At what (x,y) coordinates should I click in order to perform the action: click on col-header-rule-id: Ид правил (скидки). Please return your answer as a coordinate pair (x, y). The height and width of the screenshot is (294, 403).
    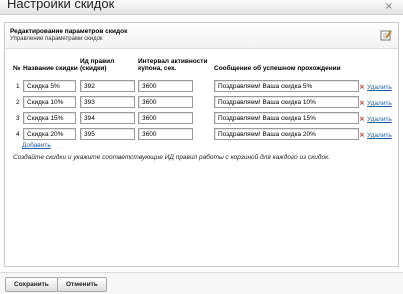
    Looking at the image, I should click on (97, 65).